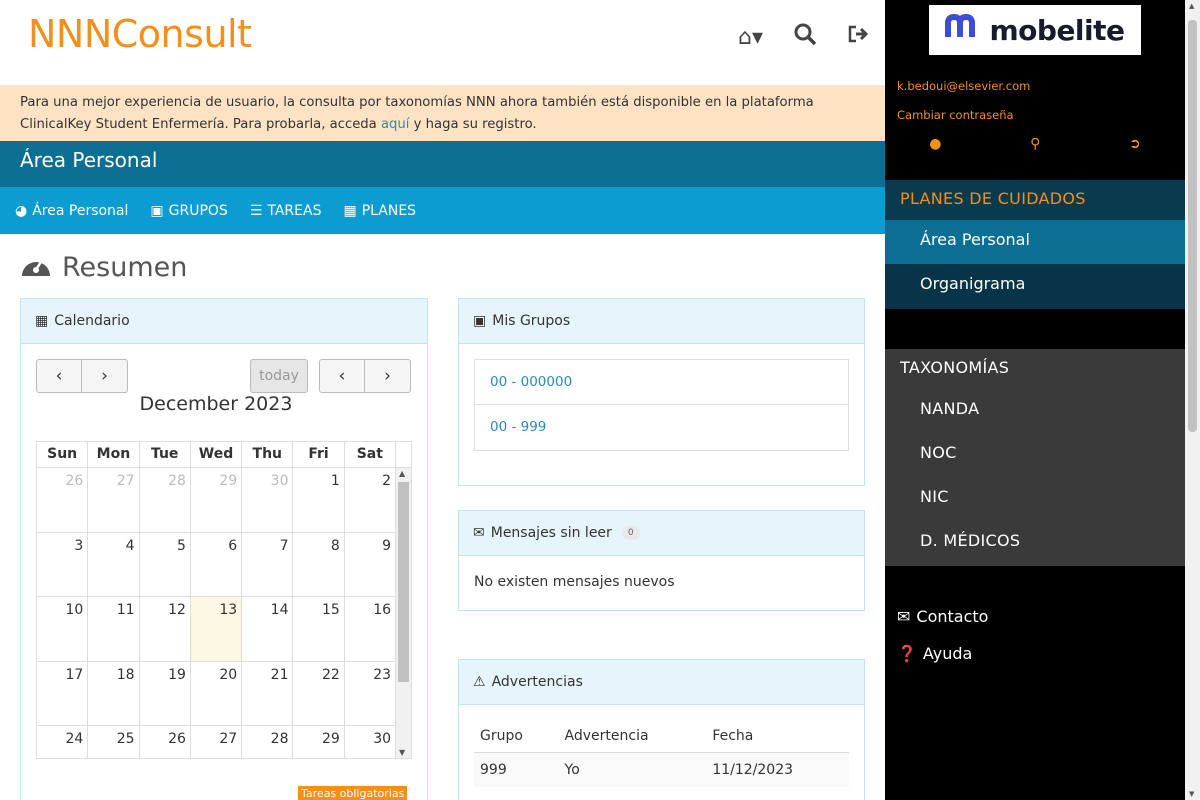 This screenshot has width=1200, height=800. I want to click on calendar-day: 15, so click(319, 629).